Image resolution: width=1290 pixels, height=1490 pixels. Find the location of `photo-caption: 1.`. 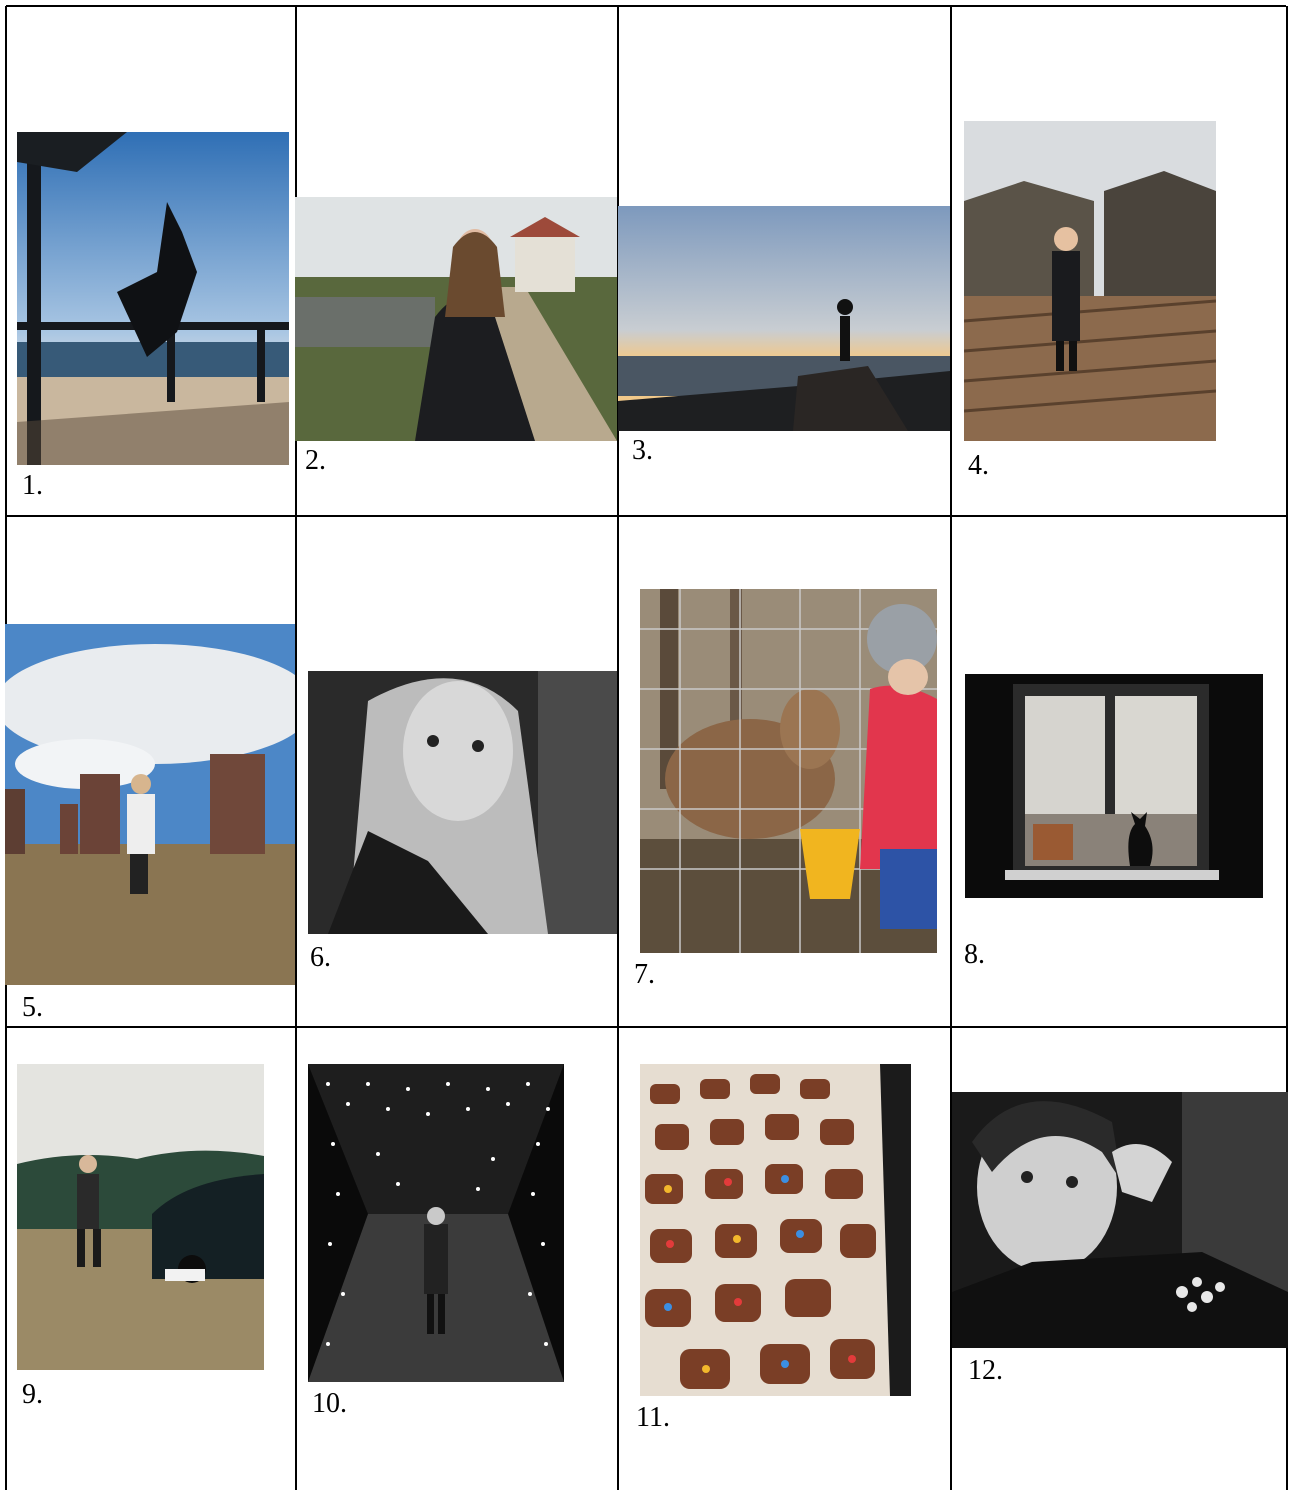

photo-caption: 1. is located at coordinates (32, 485).